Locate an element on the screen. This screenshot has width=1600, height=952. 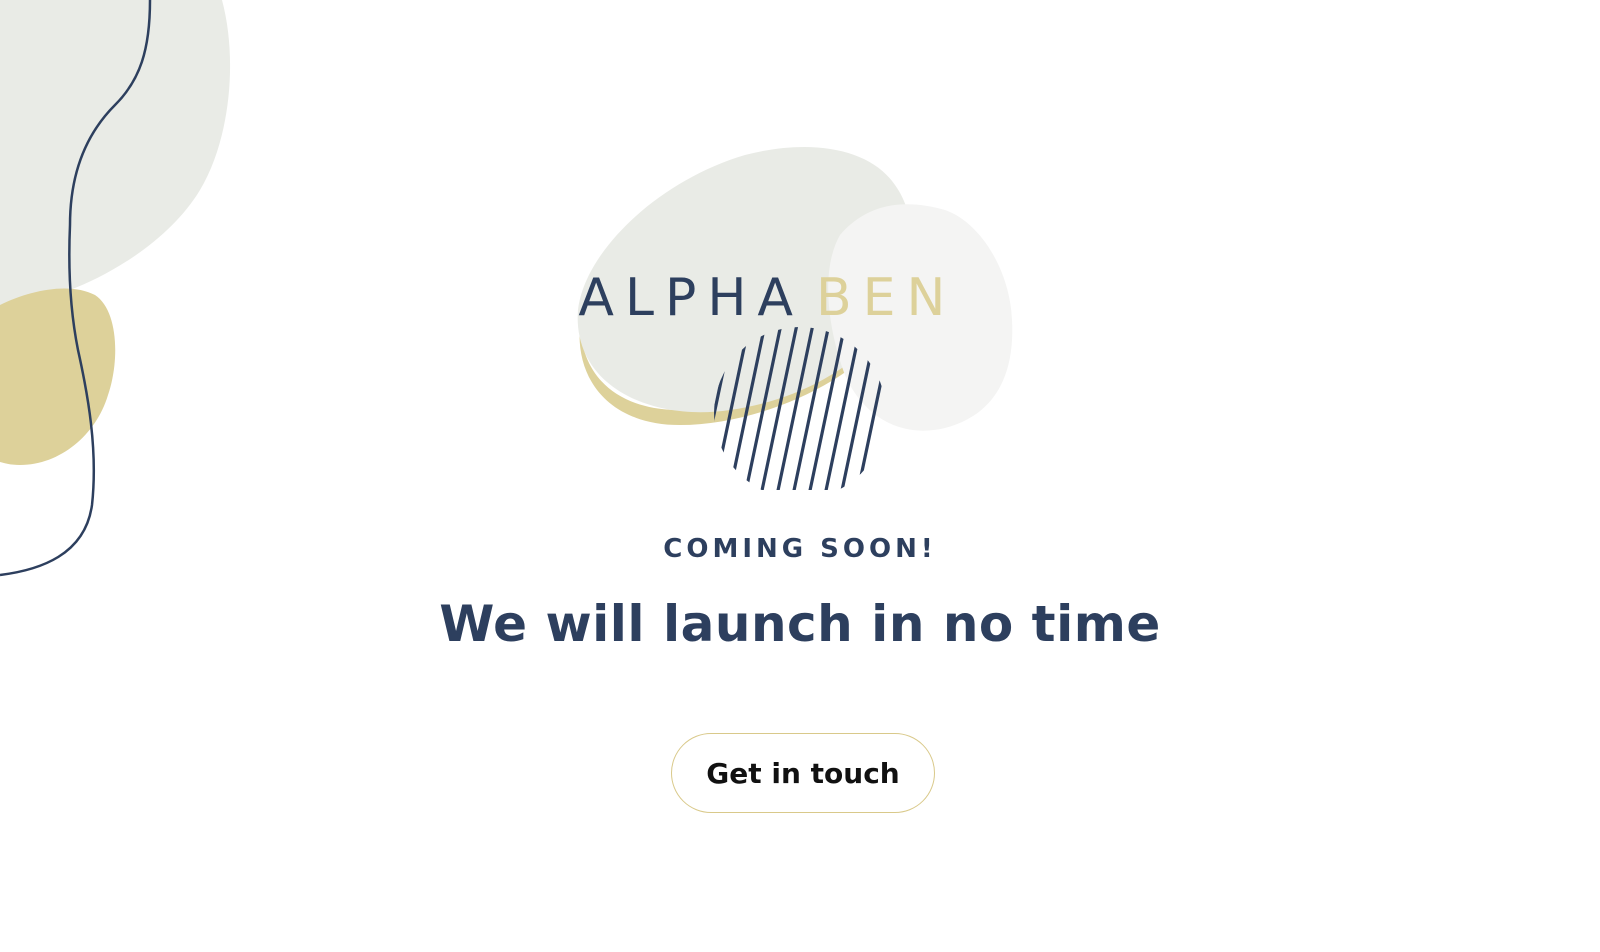
alphaben-logo: ALPHA BEN is located at coordinates (795, 318).